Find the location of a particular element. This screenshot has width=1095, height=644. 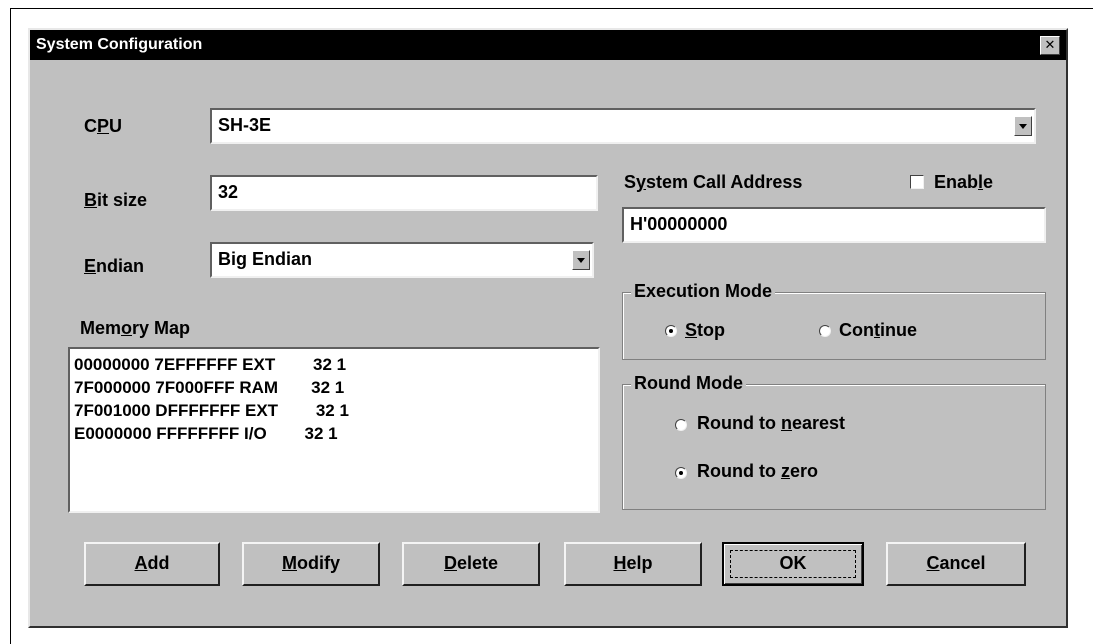

system-call-label: System Call Address is located at coordinates (713, 182).